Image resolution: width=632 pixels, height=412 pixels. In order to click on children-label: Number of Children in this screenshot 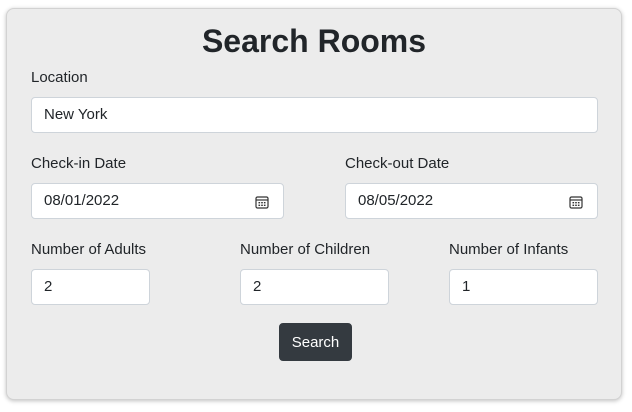, I will do `click(305, 249)`.